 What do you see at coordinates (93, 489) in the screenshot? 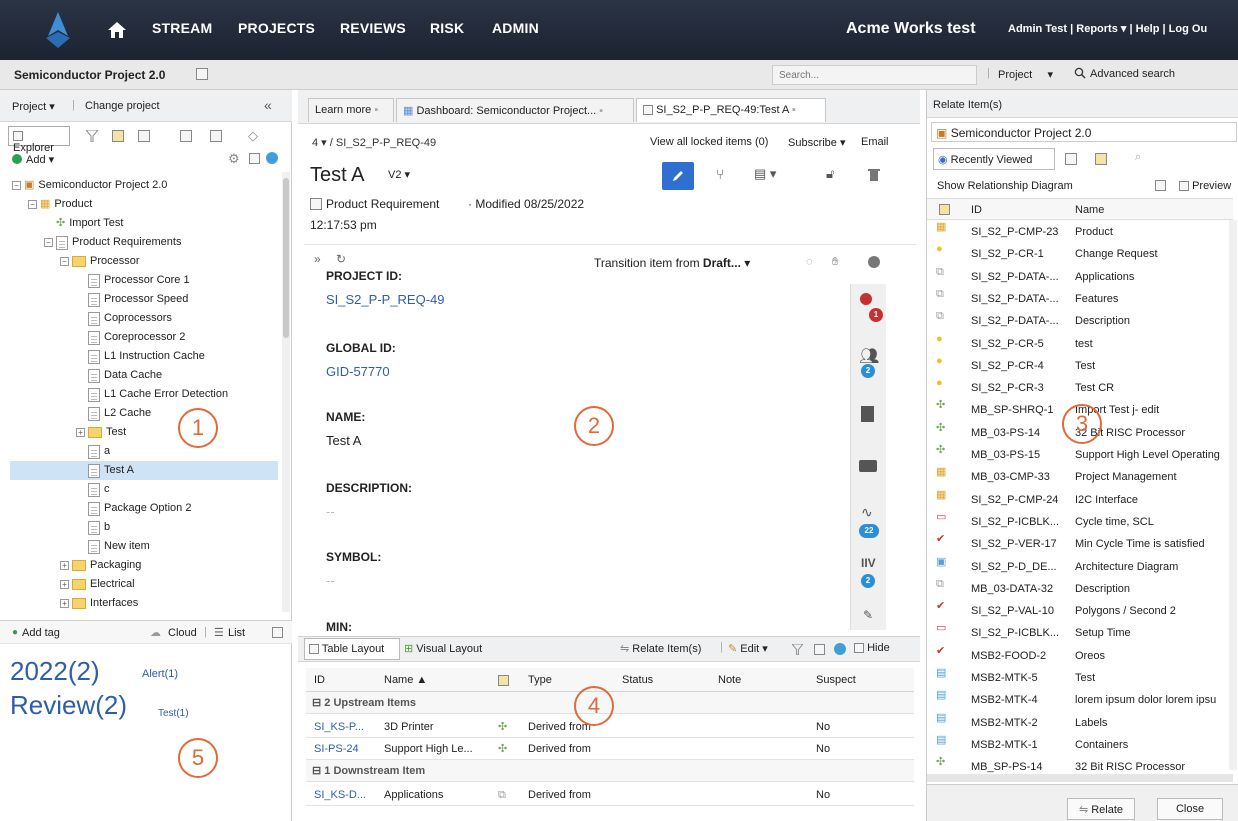
I see `tree-node: c` at bounding box center [93, 489].